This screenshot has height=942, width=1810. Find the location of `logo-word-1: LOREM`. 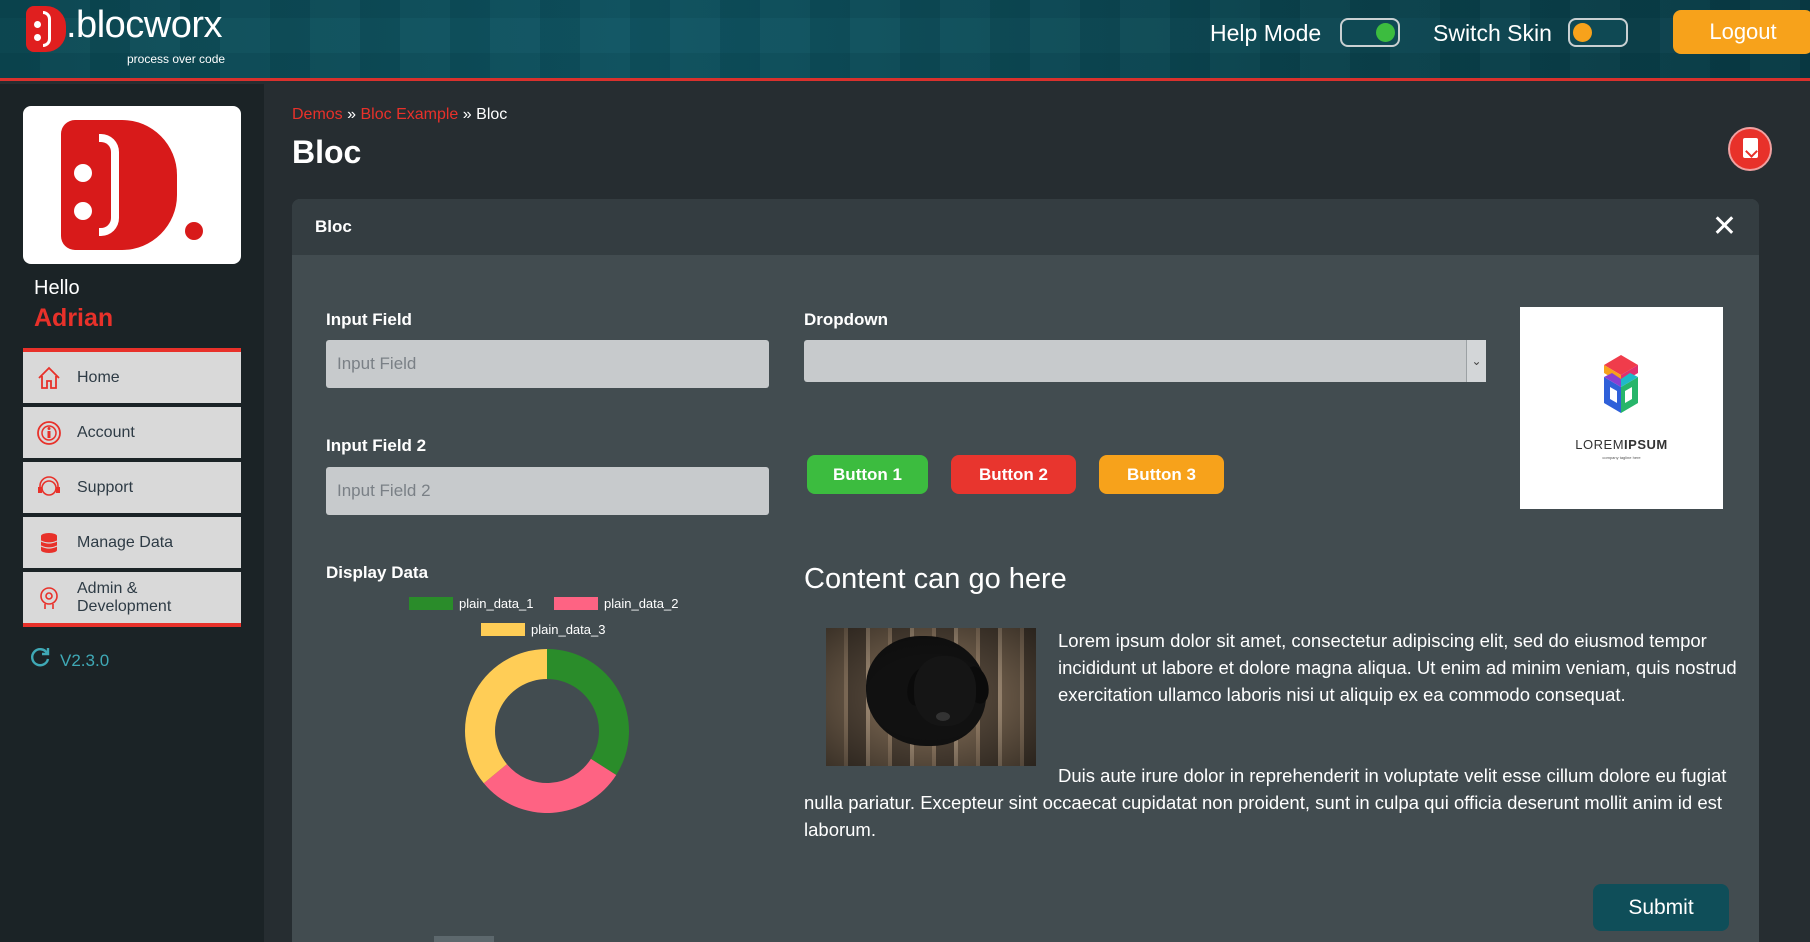

logo-word-1: LOREM is located at coordinates (1600, 444).